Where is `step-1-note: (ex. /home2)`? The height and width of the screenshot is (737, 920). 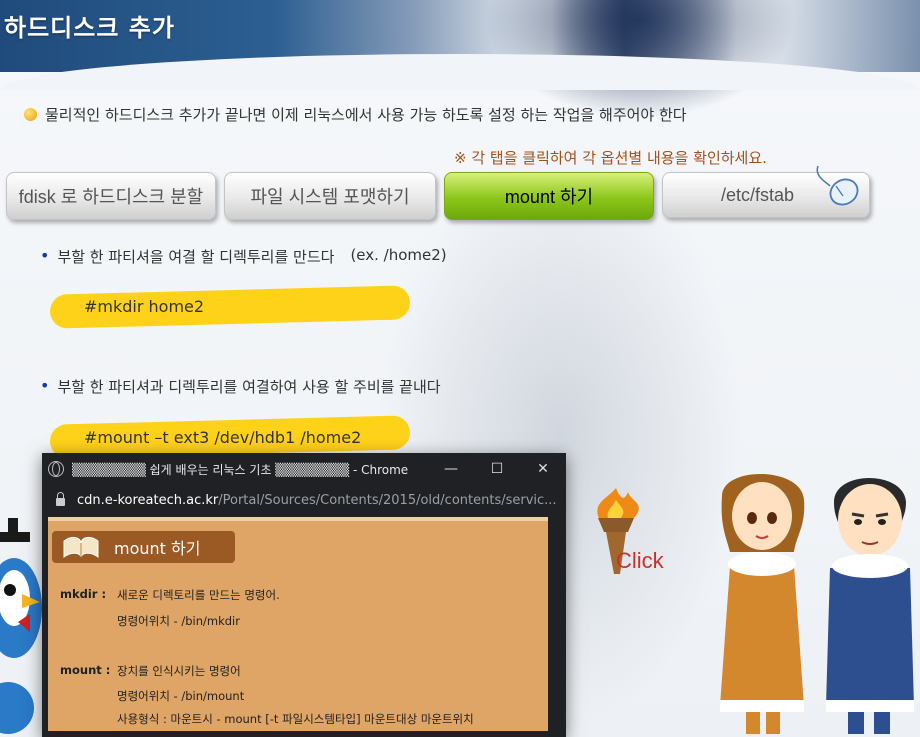
step-1-note: (ex. /home2) is located at coordinates (398, 255).